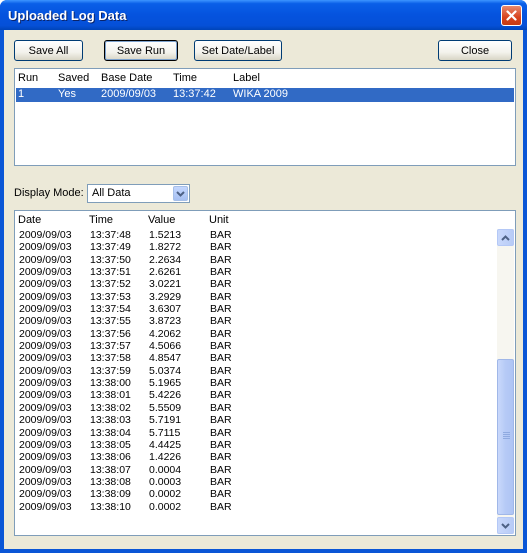  I want to click on runs-col-base-date: Base Date, so click(126, 78).